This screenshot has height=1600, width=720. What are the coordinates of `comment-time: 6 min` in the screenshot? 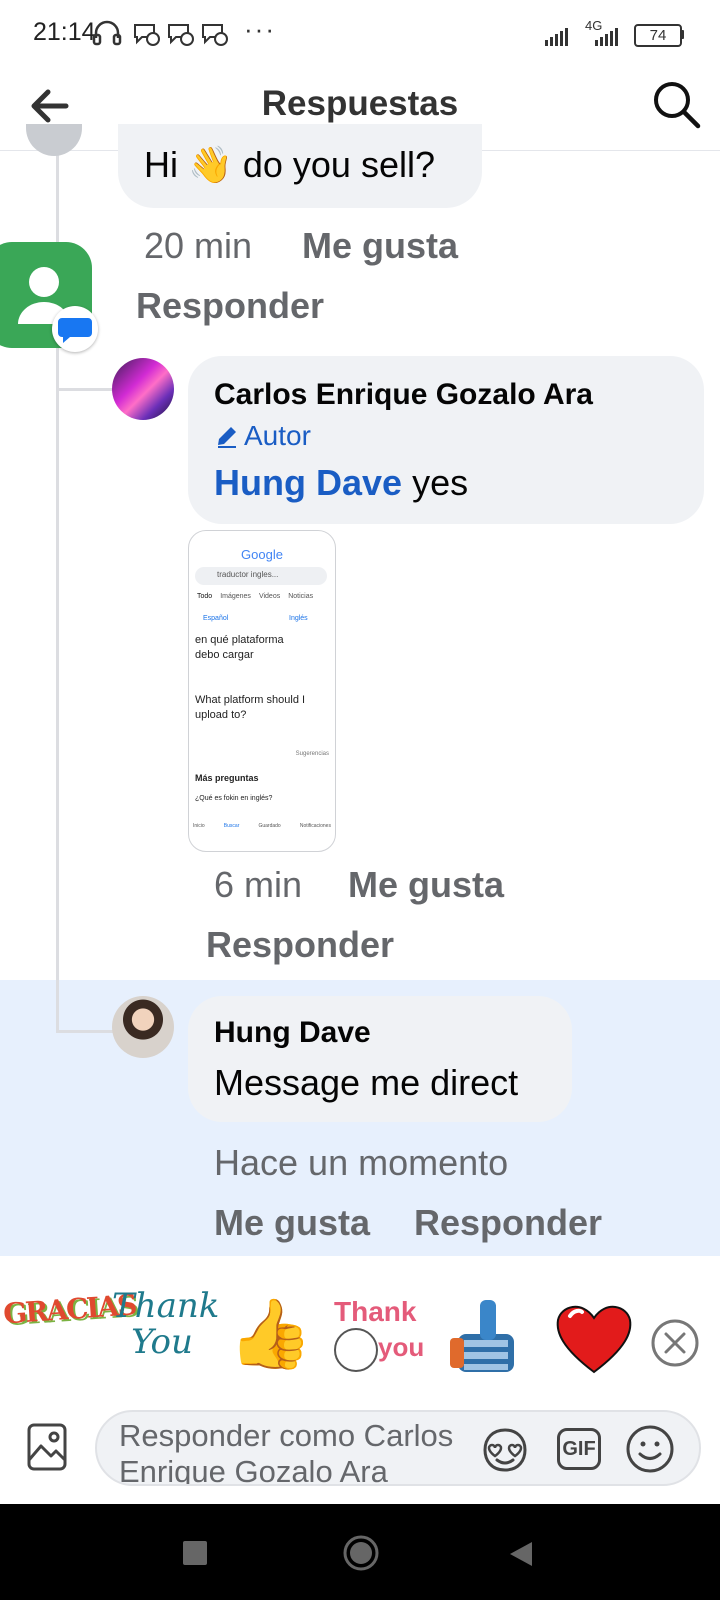 It's located at (258, 884).